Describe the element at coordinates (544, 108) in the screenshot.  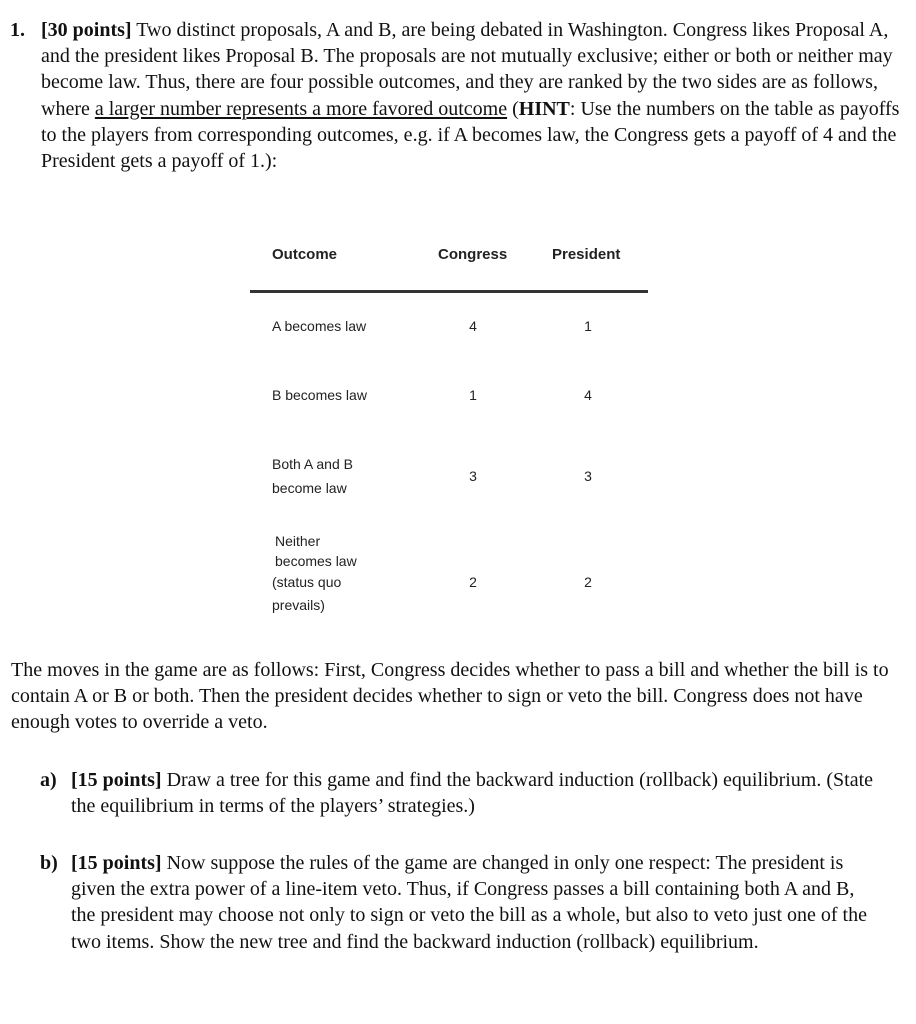
I see `hint-label: HINT` at that location.